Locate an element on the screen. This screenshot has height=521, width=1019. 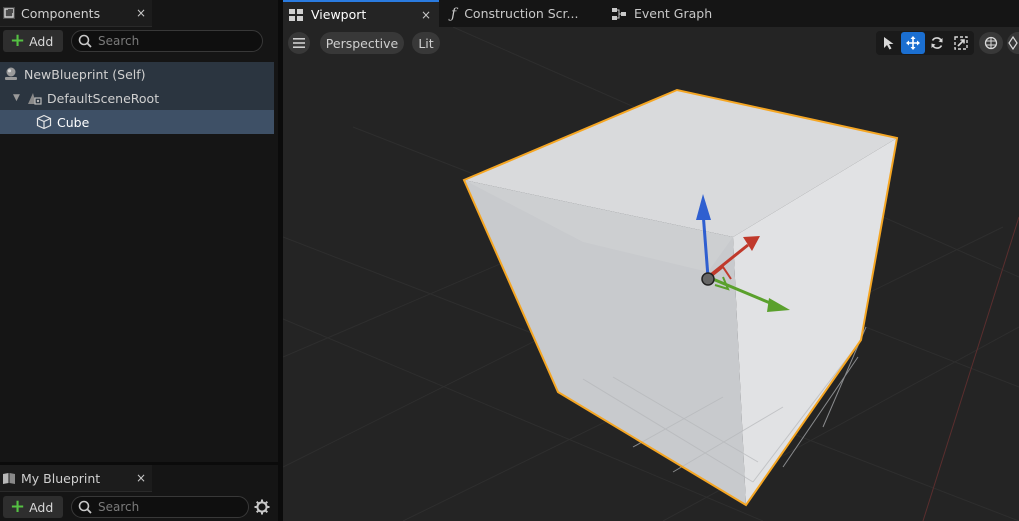
world-space-toggle is located at coordinates (991, 43).